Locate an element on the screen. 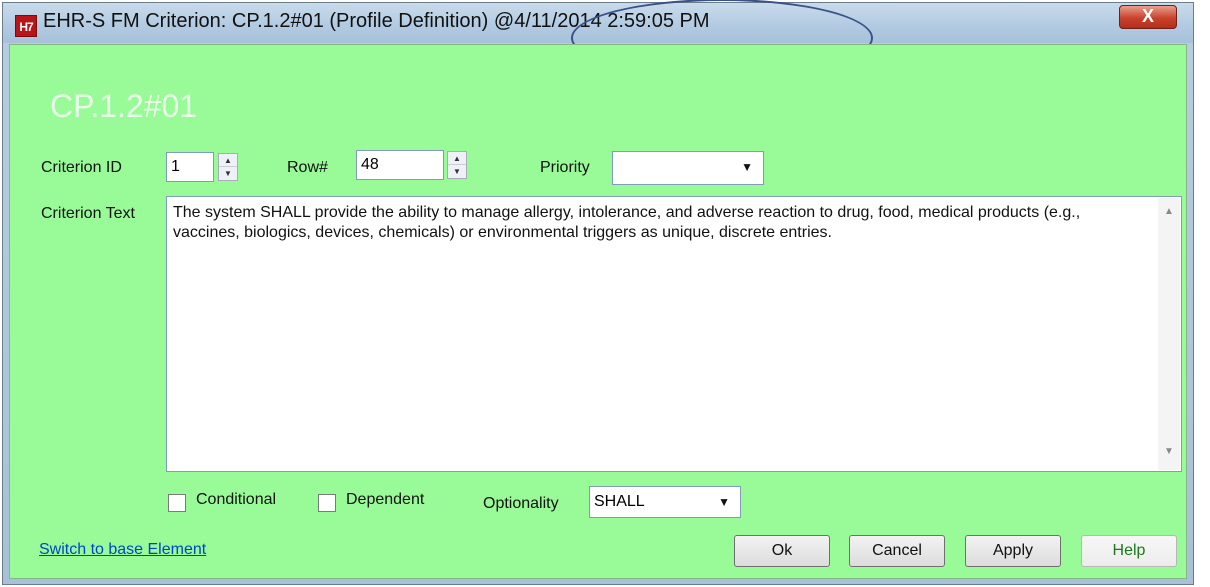 The image size is (1210, 587). criterion-heading: CP.1.2#01 is located at coordinates (124, 106).